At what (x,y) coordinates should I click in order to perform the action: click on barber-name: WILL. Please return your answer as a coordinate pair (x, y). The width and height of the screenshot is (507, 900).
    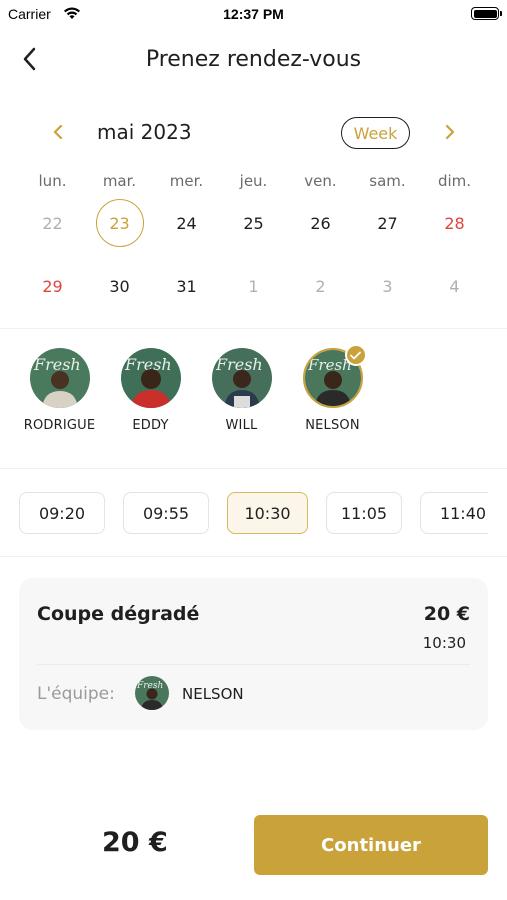
    Looking at the image, I should click on (241, 425).